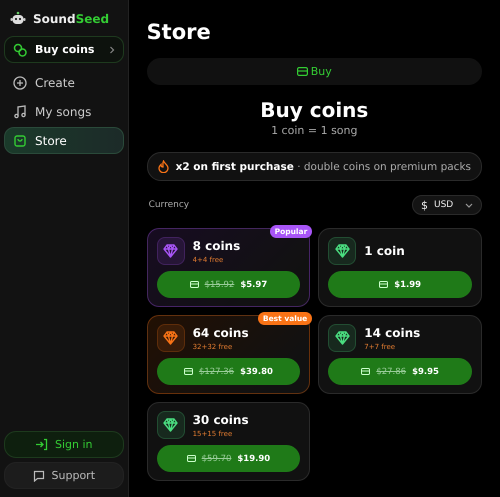 Image resolution: width=500 pixels, height=497 pixels. Describe the element at coordinates (220, 333) in the screenshot. I see `pack-name: 64 coins` at that location.